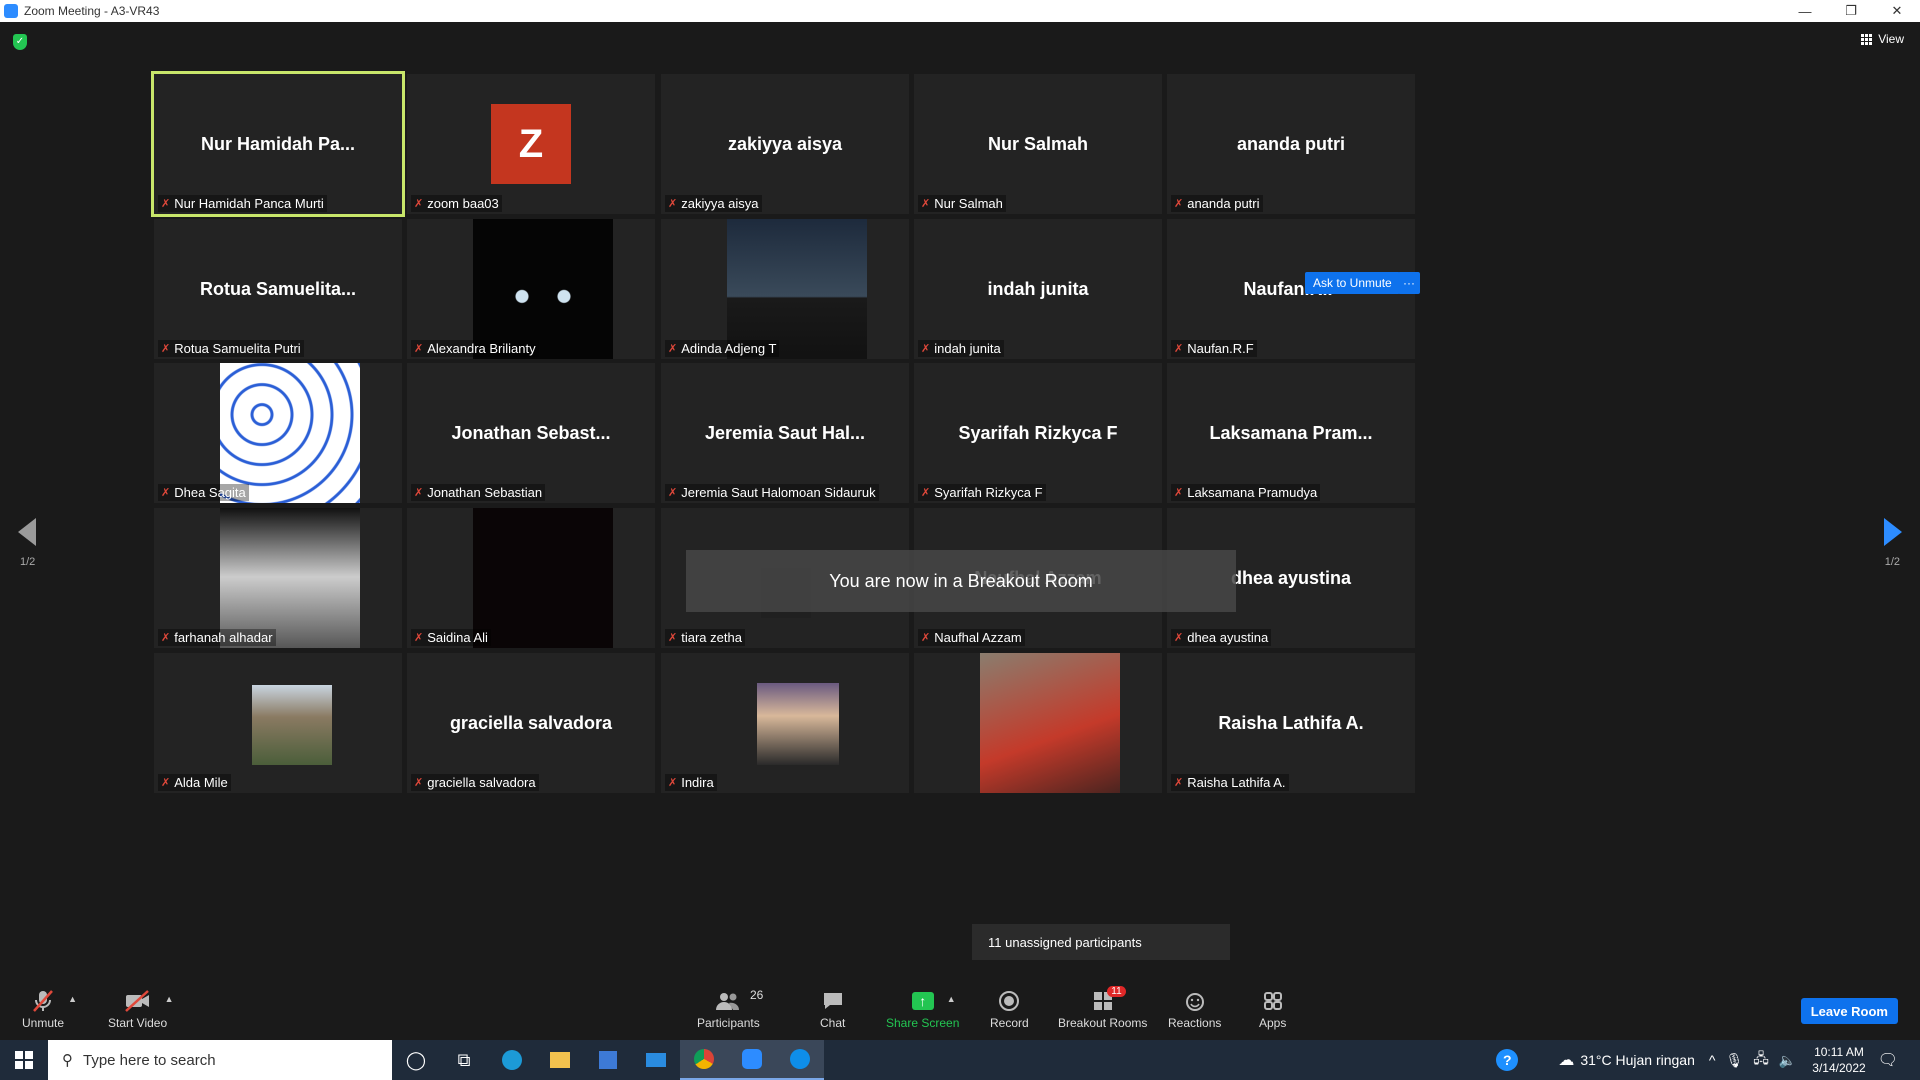 The height and width of the screenshot is (1080, 1920). I want to click on participant-tile: Raisha Lathifa A. ✗ Raisha Lathifa A., so click(1291, 723).